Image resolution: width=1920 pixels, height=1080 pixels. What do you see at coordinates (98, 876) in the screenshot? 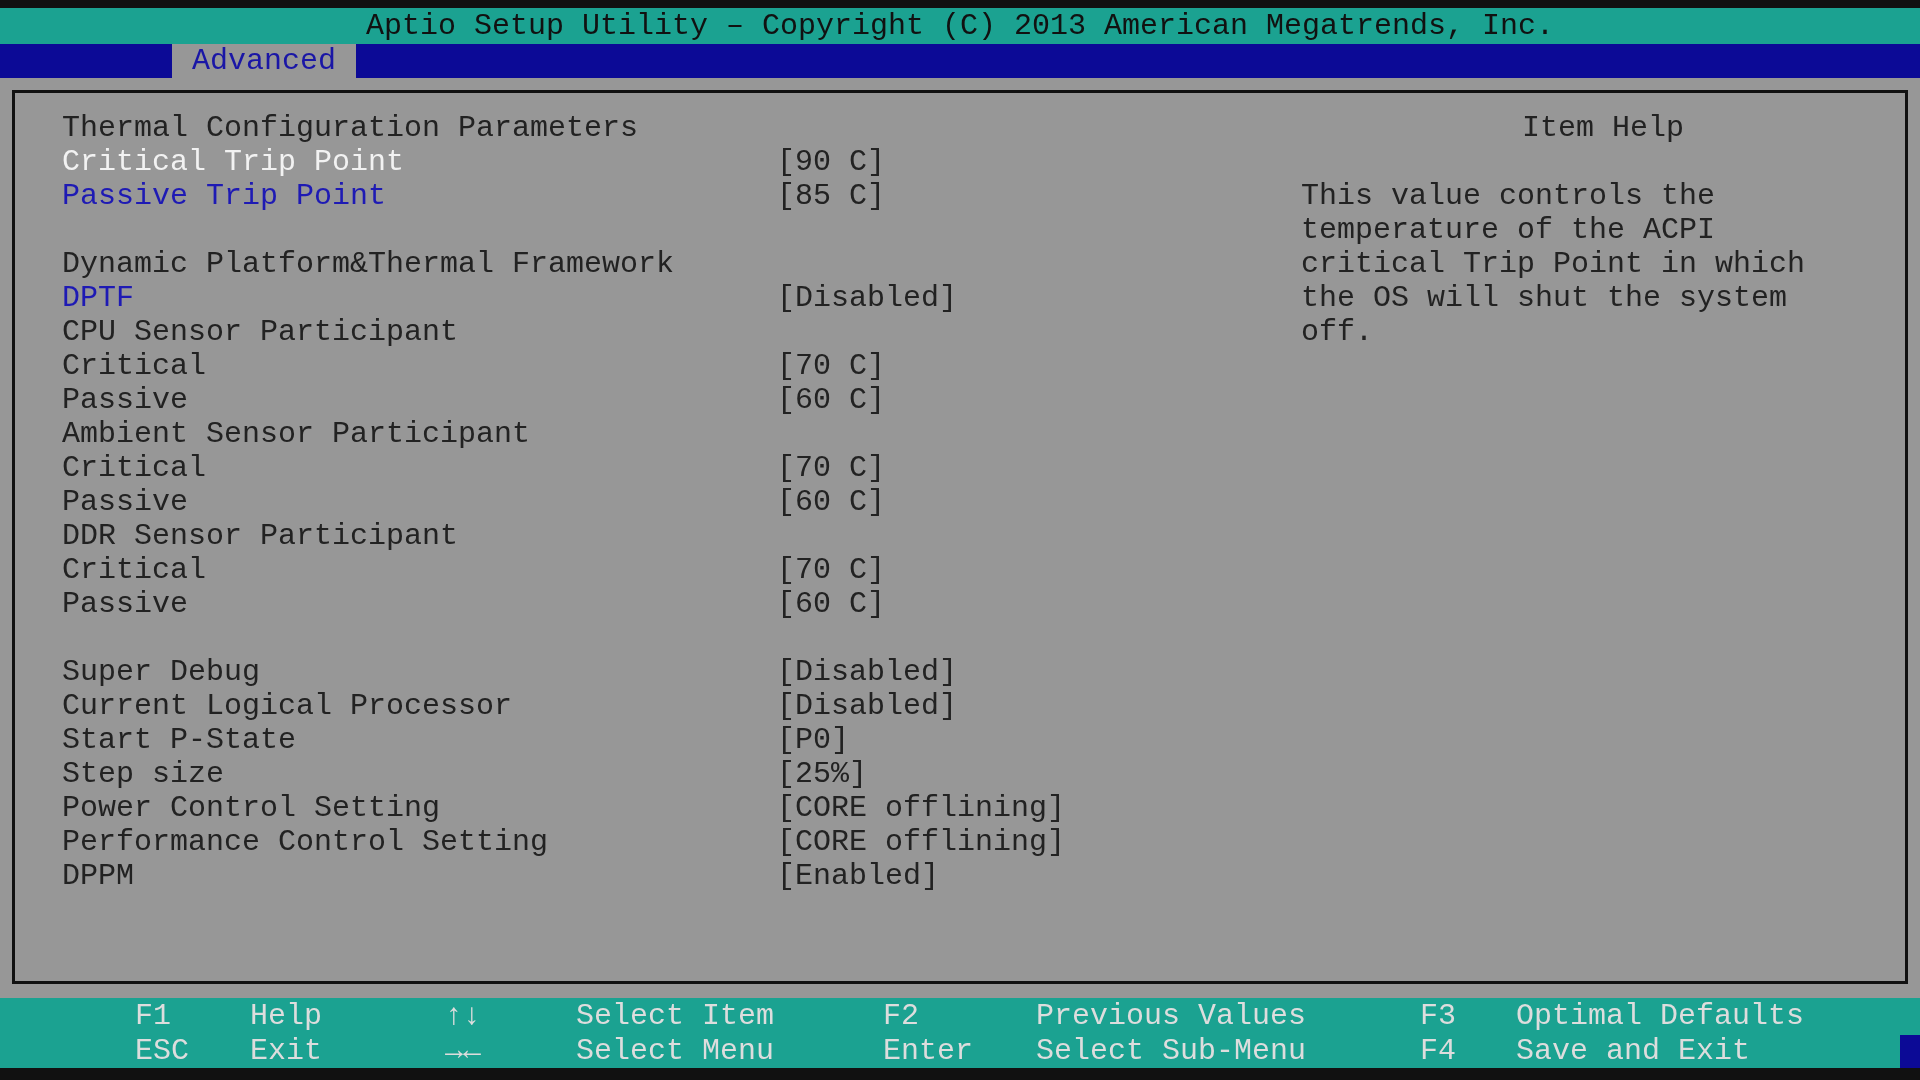
I see `setting-label: DPPM` at bounding box center [98, 876].